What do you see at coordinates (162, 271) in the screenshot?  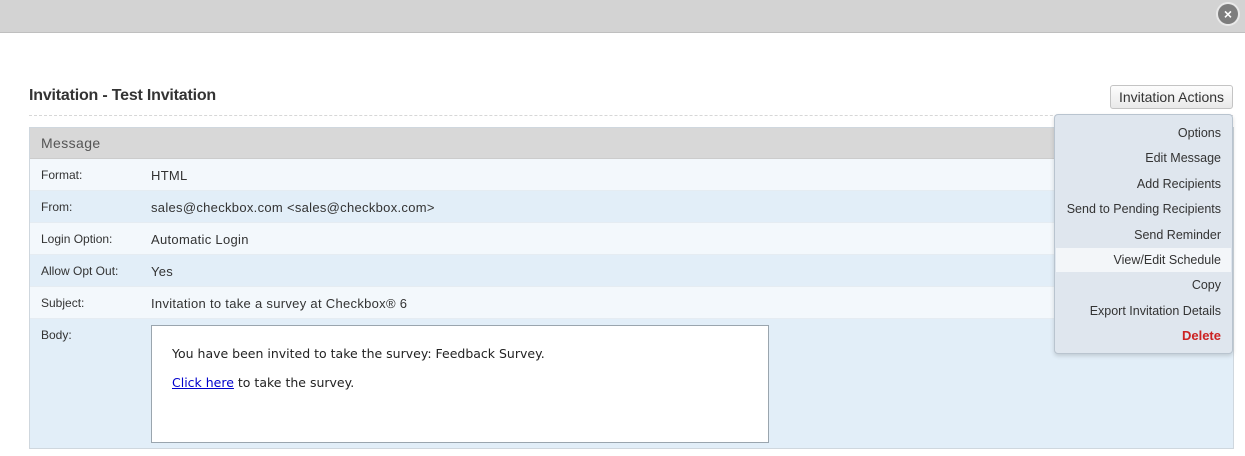 I see `allow-opt-out-value: Yes` at bounding box center [162, 271].